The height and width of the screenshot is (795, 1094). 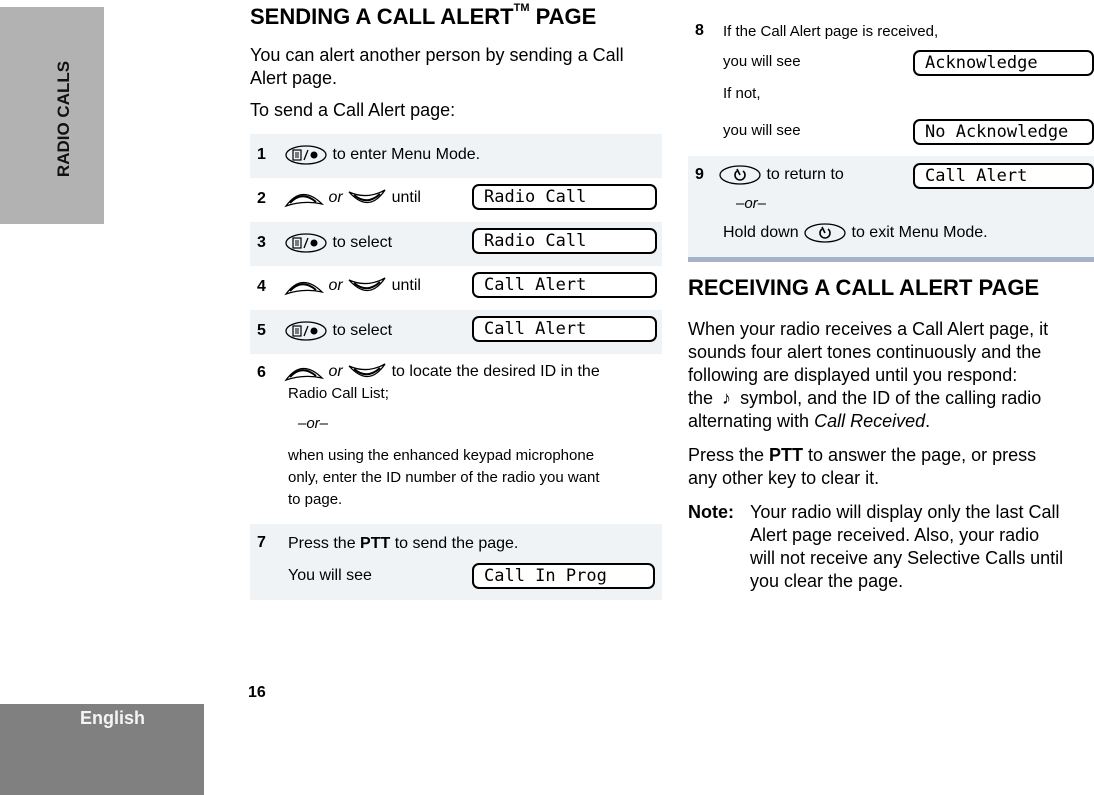 I want to click on music-note-icon: ♪, so click(x=727, y=398).